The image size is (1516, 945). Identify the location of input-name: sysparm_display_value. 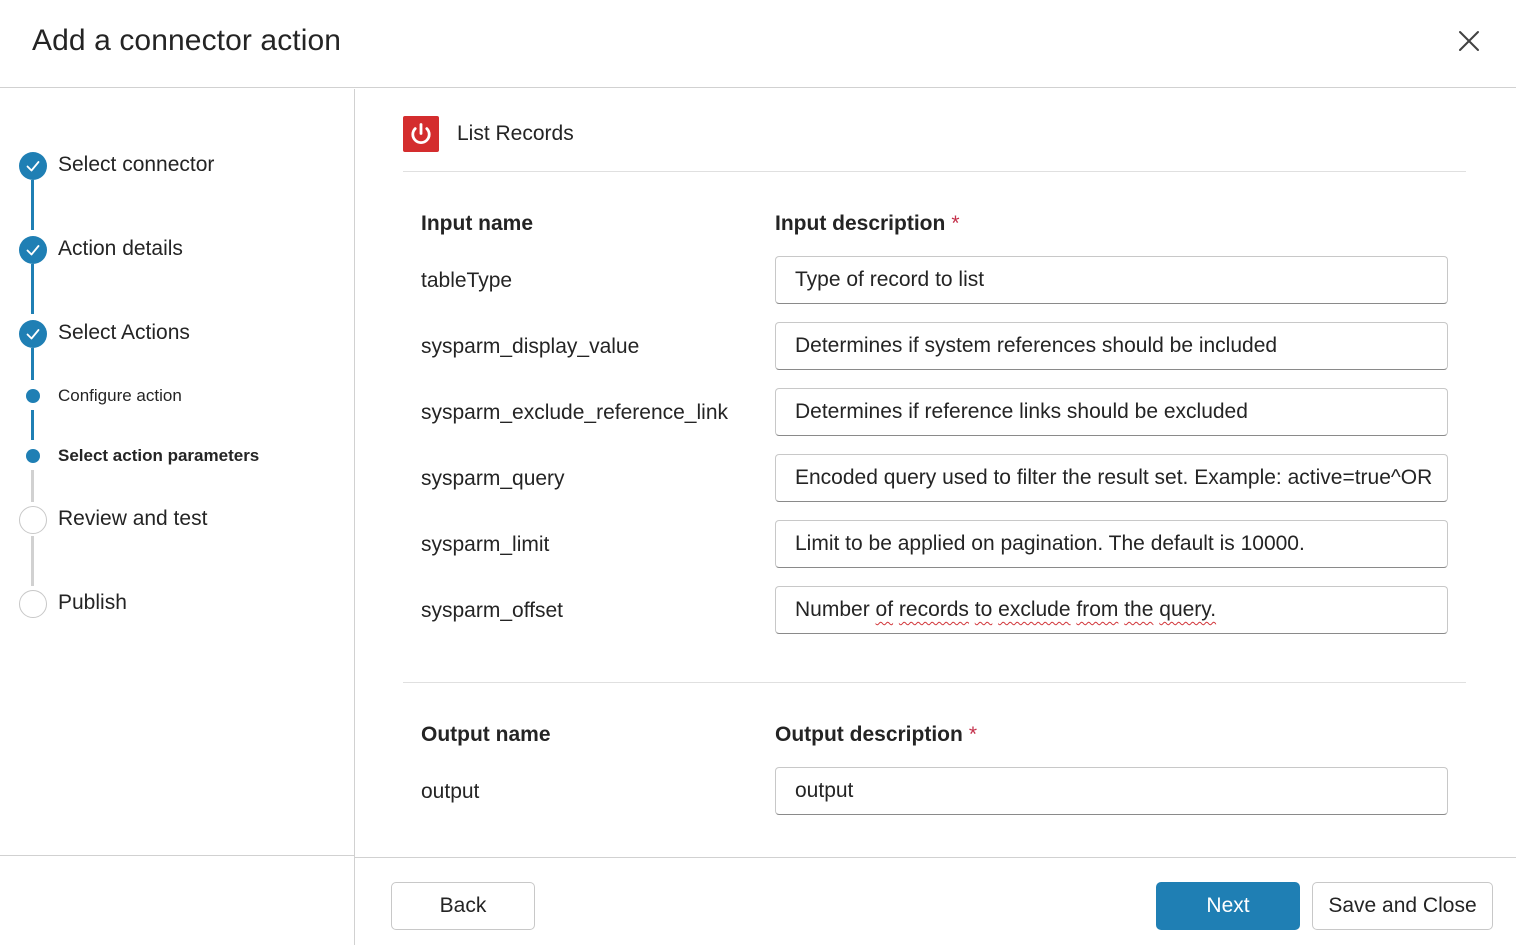
(530, 346).